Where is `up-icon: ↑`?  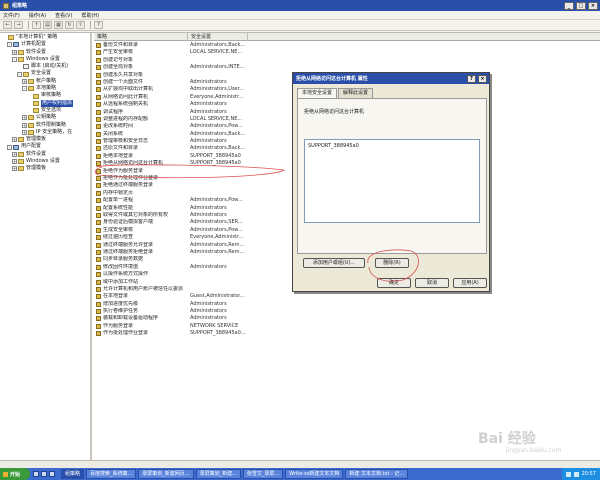
up-icon: ↑ is located at coordinates (36, 25).